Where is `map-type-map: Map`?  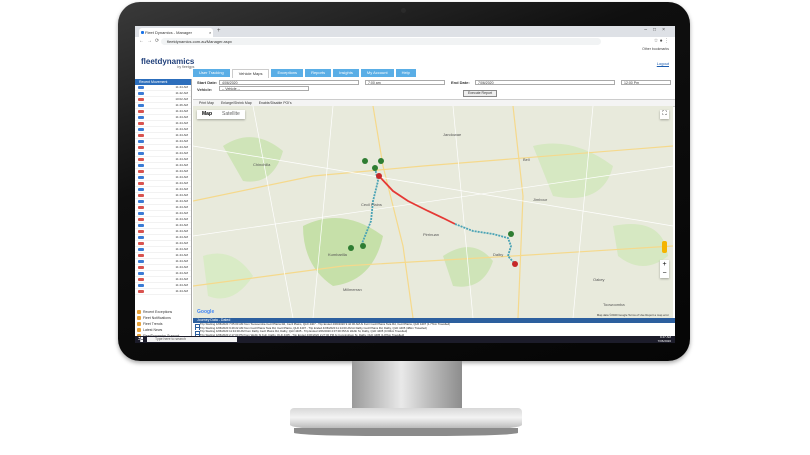 map-type-map: Map is located at coordinates (207, 114).